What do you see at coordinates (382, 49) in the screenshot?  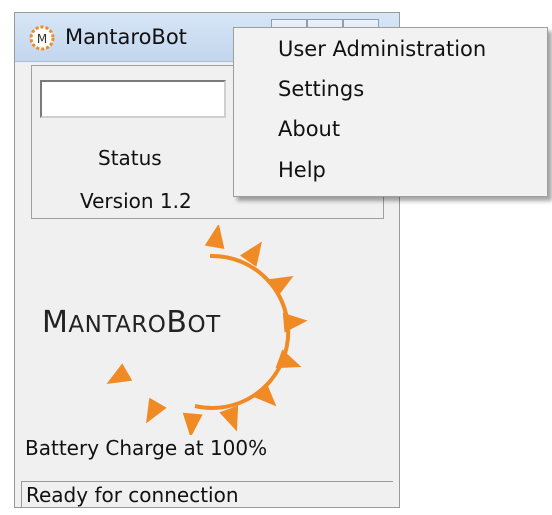 I see `menu-item-user-administration: User Administration` at bounding box center [382, 49].